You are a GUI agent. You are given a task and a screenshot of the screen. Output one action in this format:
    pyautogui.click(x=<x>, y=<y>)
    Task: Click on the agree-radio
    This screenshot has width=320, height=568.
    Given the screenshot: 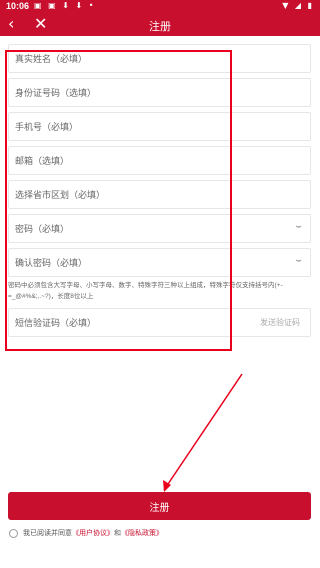 What is the action you would take?
    pyautogui.click(x=13, y=533)
    